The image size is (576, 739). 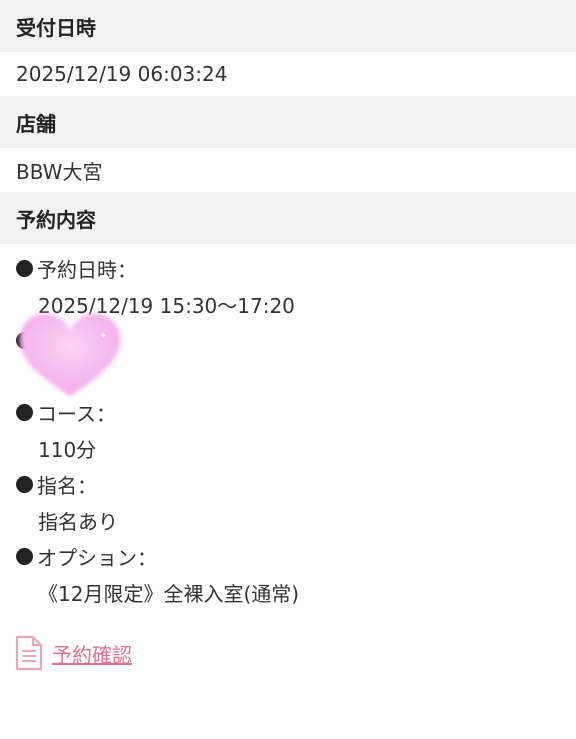 I want to click on reservation-header: 予約内容, so click(x=288, y=218).